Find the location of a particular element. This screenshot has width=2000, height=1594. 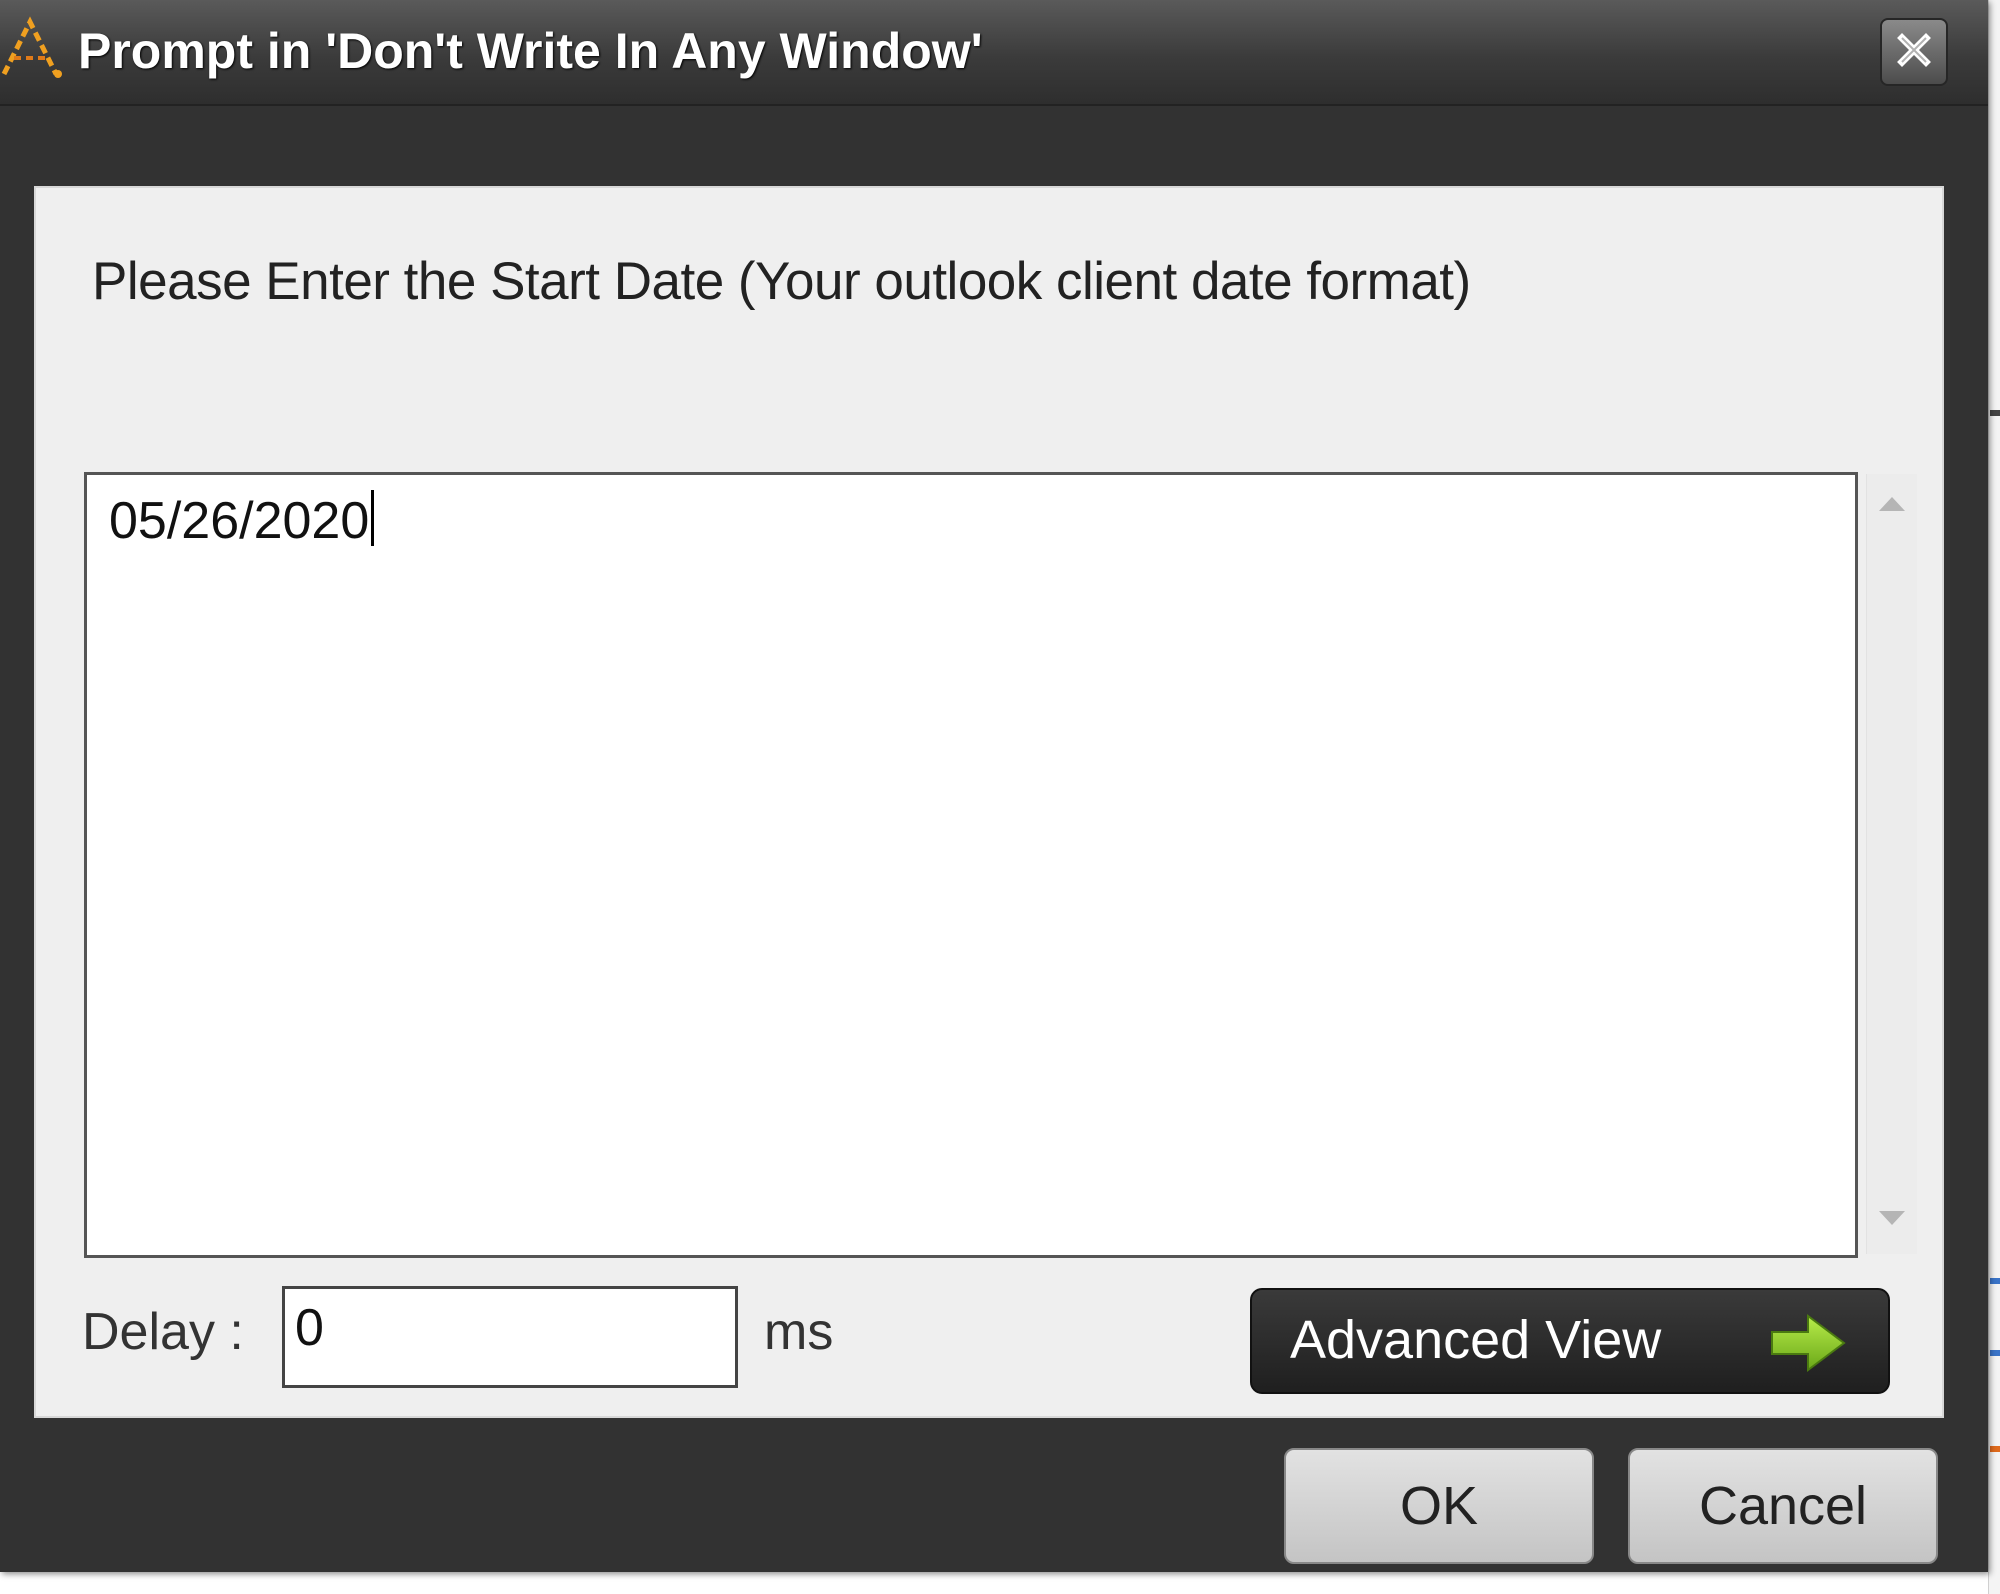

textarea-scrollbar is located at coordinates (1891, 864).